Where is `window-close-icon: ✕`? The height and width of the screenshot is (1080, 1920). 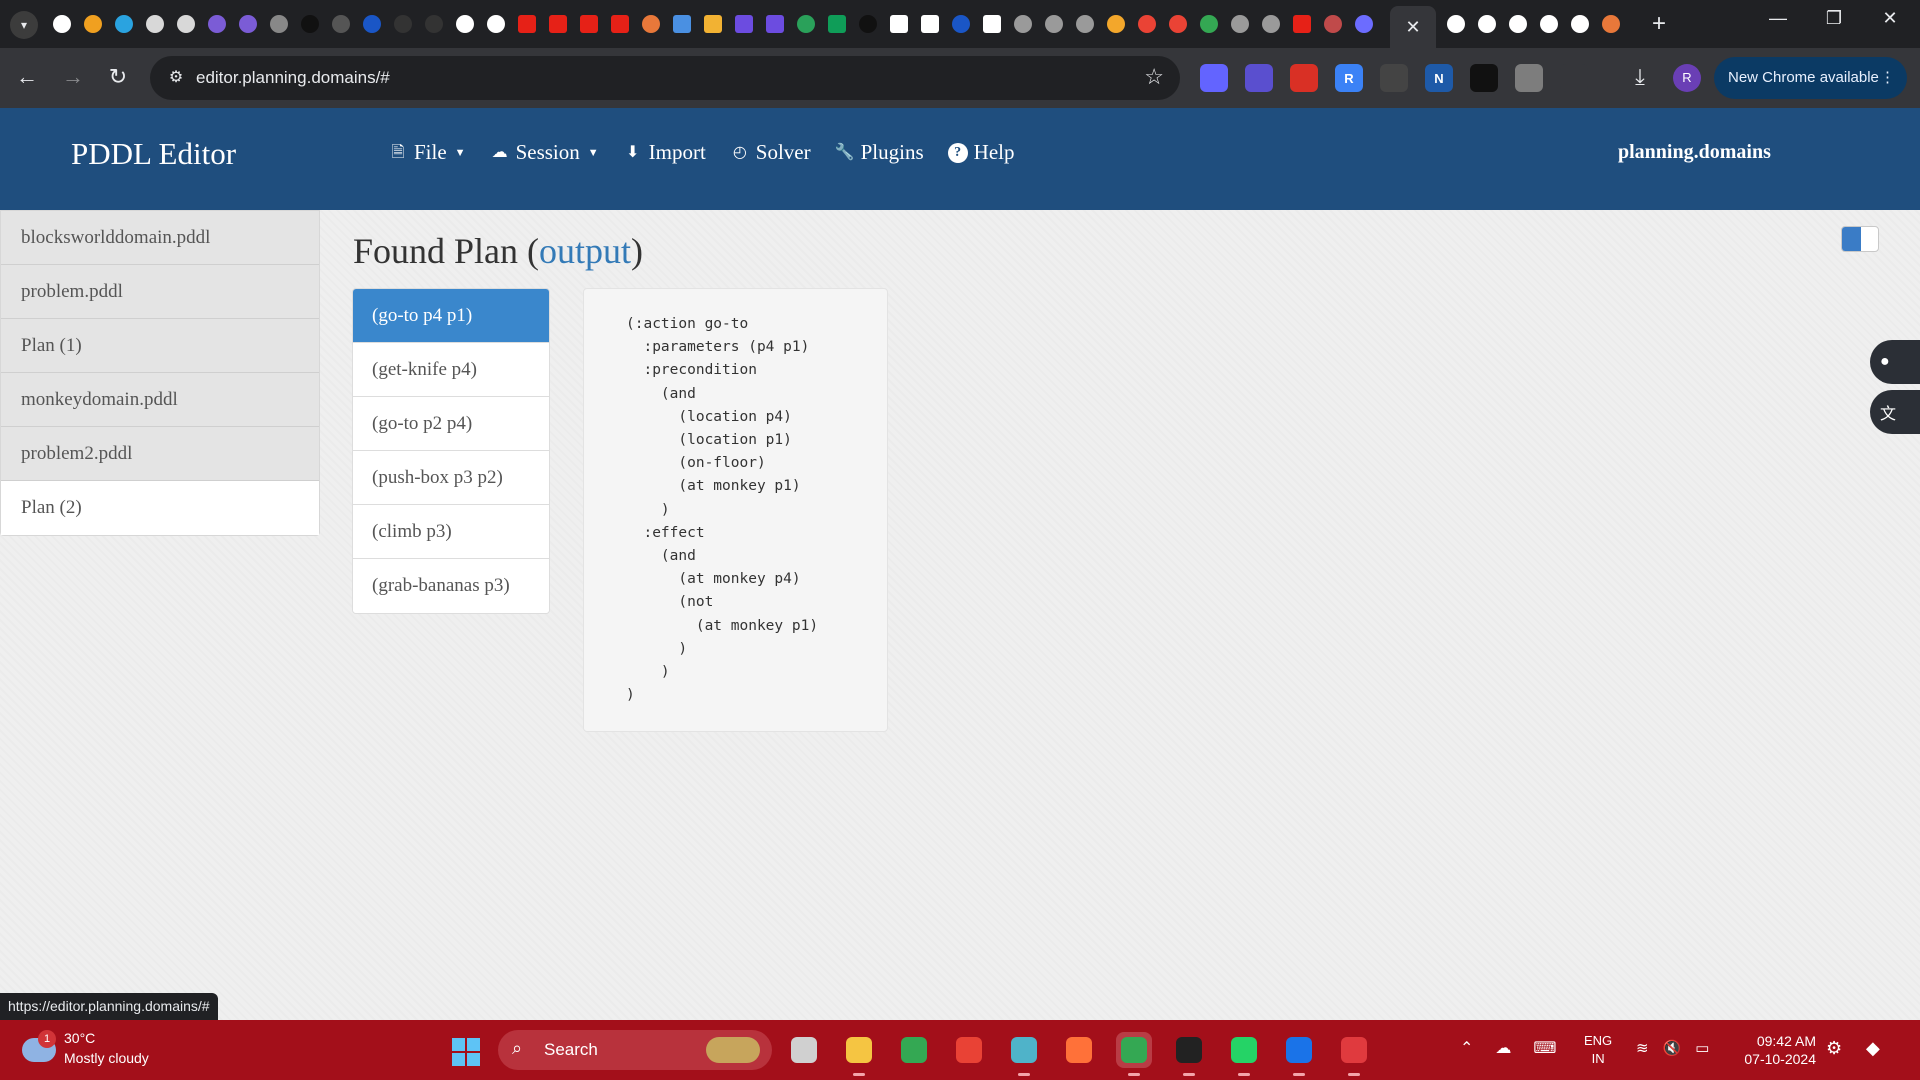
window-close-icon: ✕ is located at coordinates (1890, 18).